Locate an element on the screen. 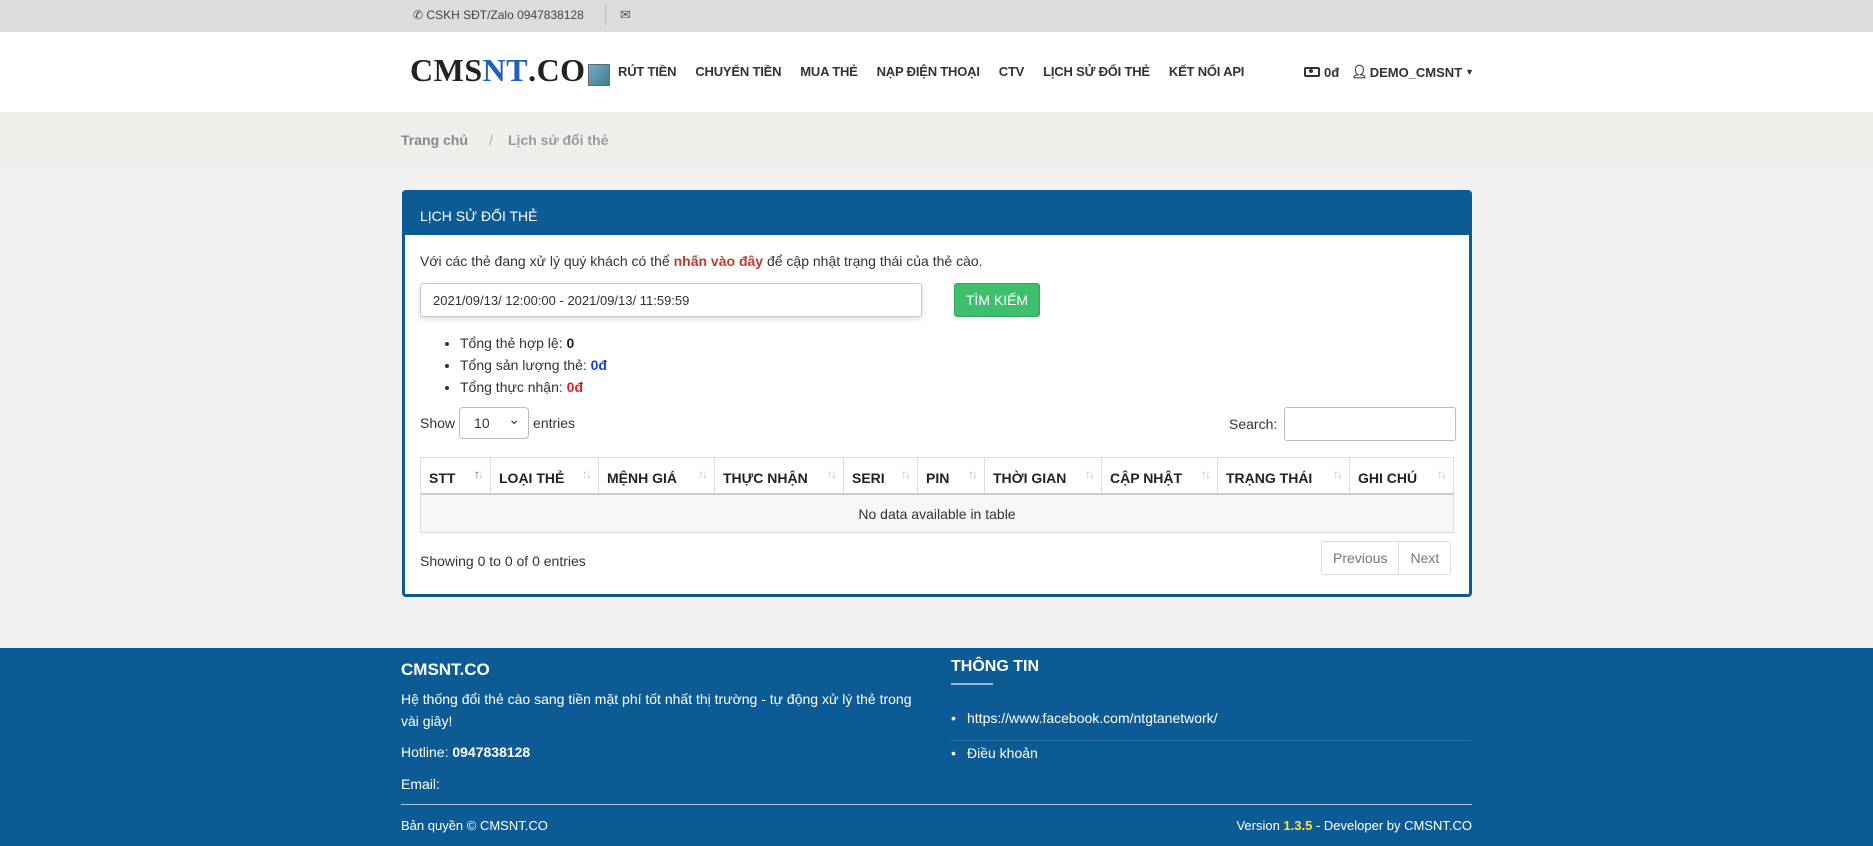  breadcrumb-current: Lịch sử đổi thẻ is located at coordinates (558, 140).